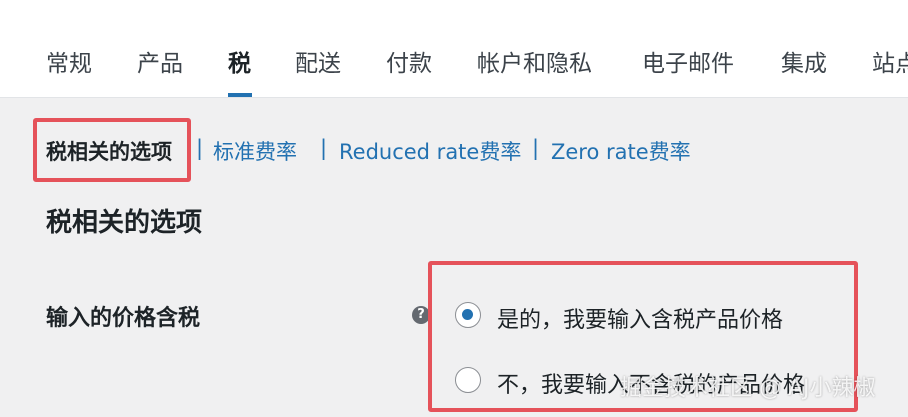 The image size is (908, 417). Describe the element at coordinates (123, 318) in the screenshot. I see `prices-include-tax-label: 输入的价格含税` at that location.